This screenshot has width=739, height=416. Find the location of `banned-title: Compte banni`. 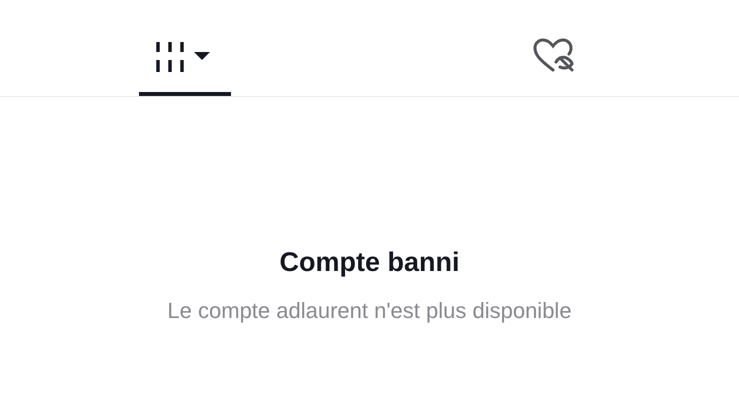

banned-title: Compte banni is located at coordinates (370, 262).